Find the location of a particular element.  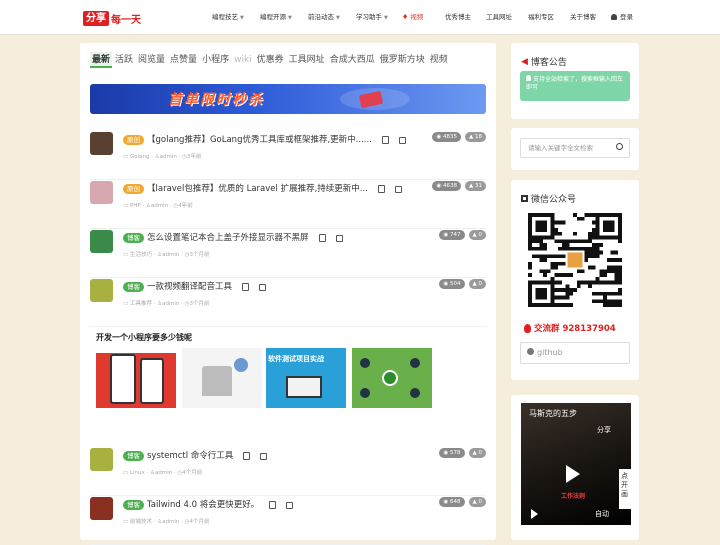

post-time: 3个月前 is located at coordinates (199, 304).